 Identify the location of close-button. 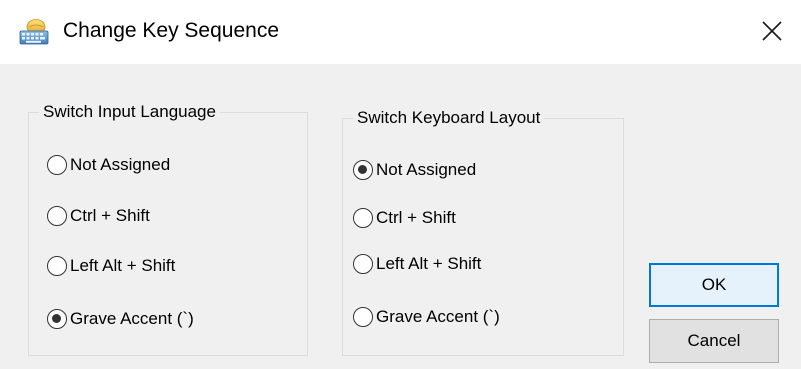
(772, 31).